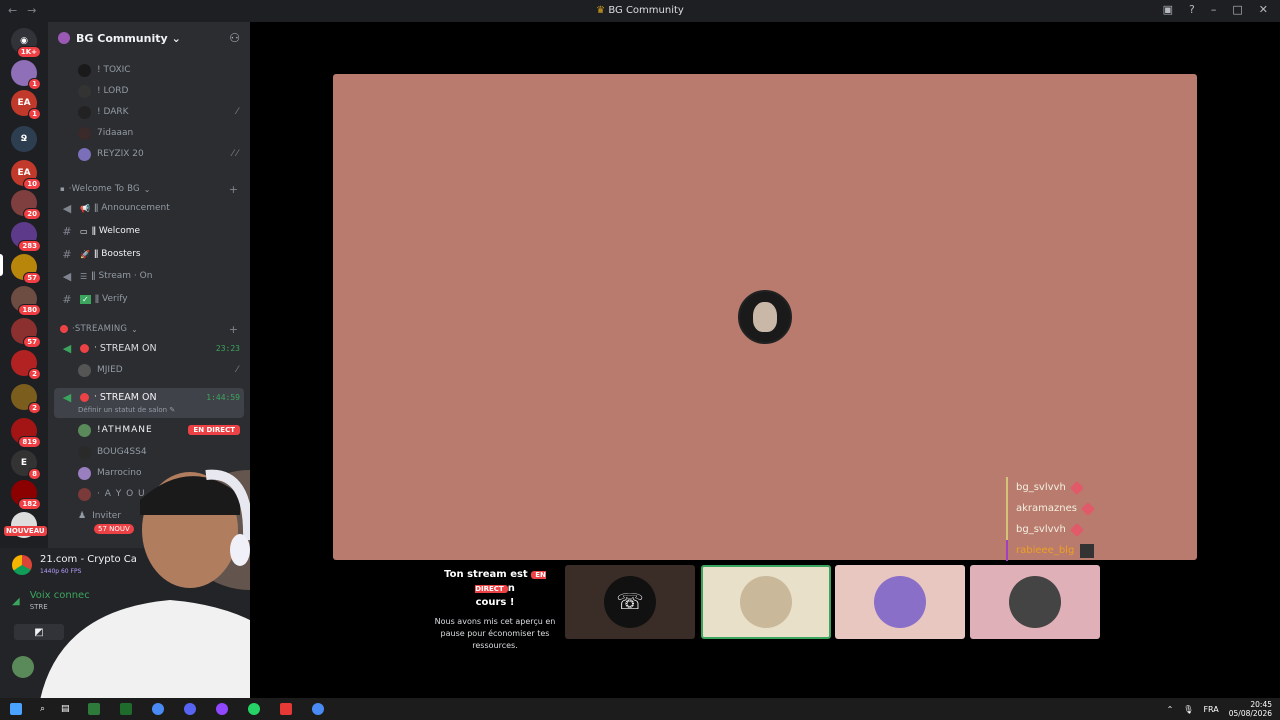 This screenshot has width=1280, height=720. What do you see at coordinates (149, 452) in the screenshot?
I see `voice-member-row: BOUG4SS4` at bounding box center [149, 452].